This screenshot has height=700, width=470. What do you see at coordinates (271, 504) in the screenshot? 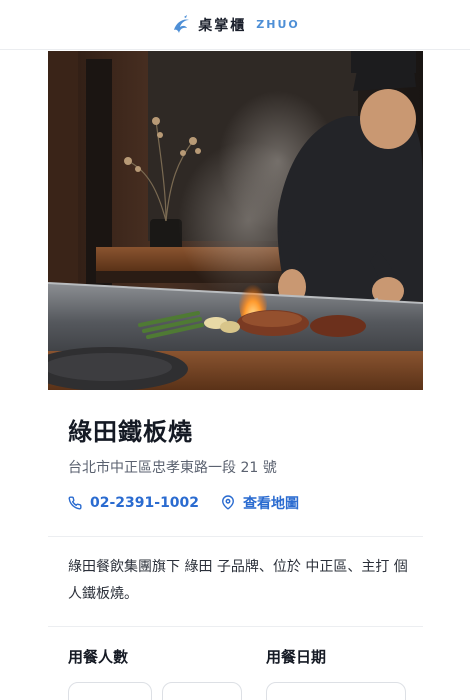
I see `view-map-label: 查看地圖` at bounding box center [271, 504].